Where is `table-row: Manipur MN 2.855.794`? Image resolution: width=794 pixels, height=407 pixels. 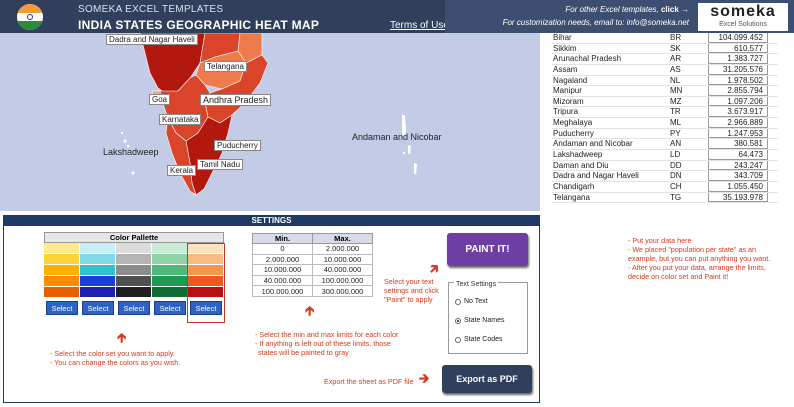 table-row: Manipur MN 2.855.794 is located at coordinates (665, 91).